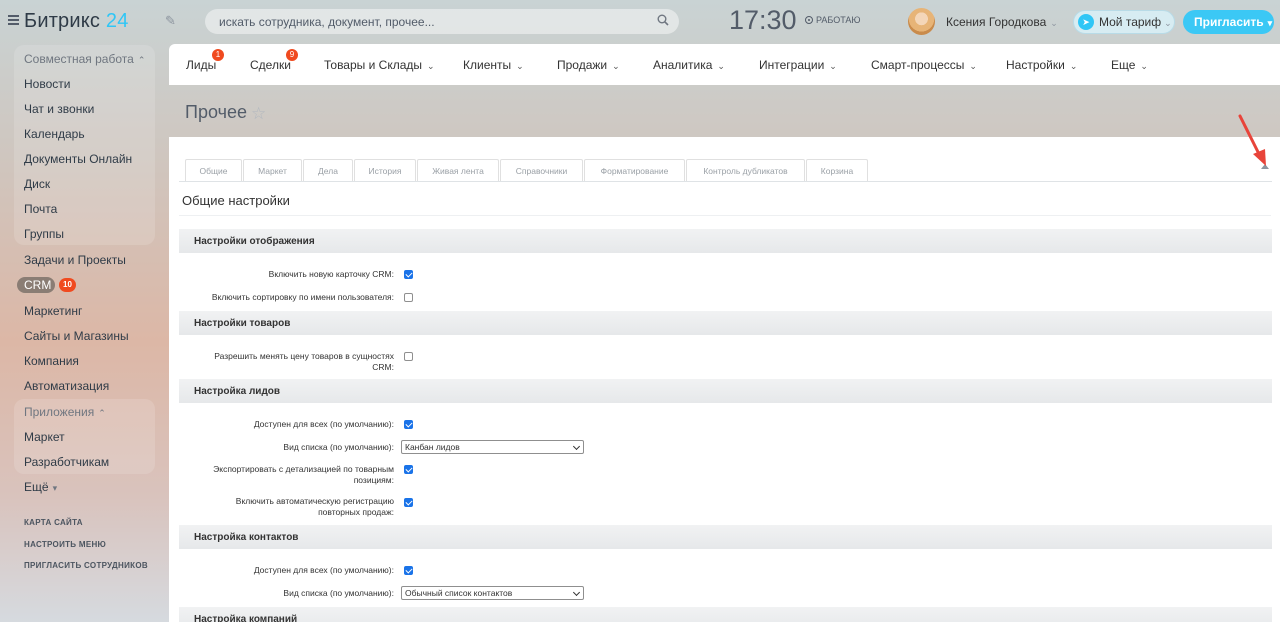  I want to click on clock: 17:30, so click(763, 20).